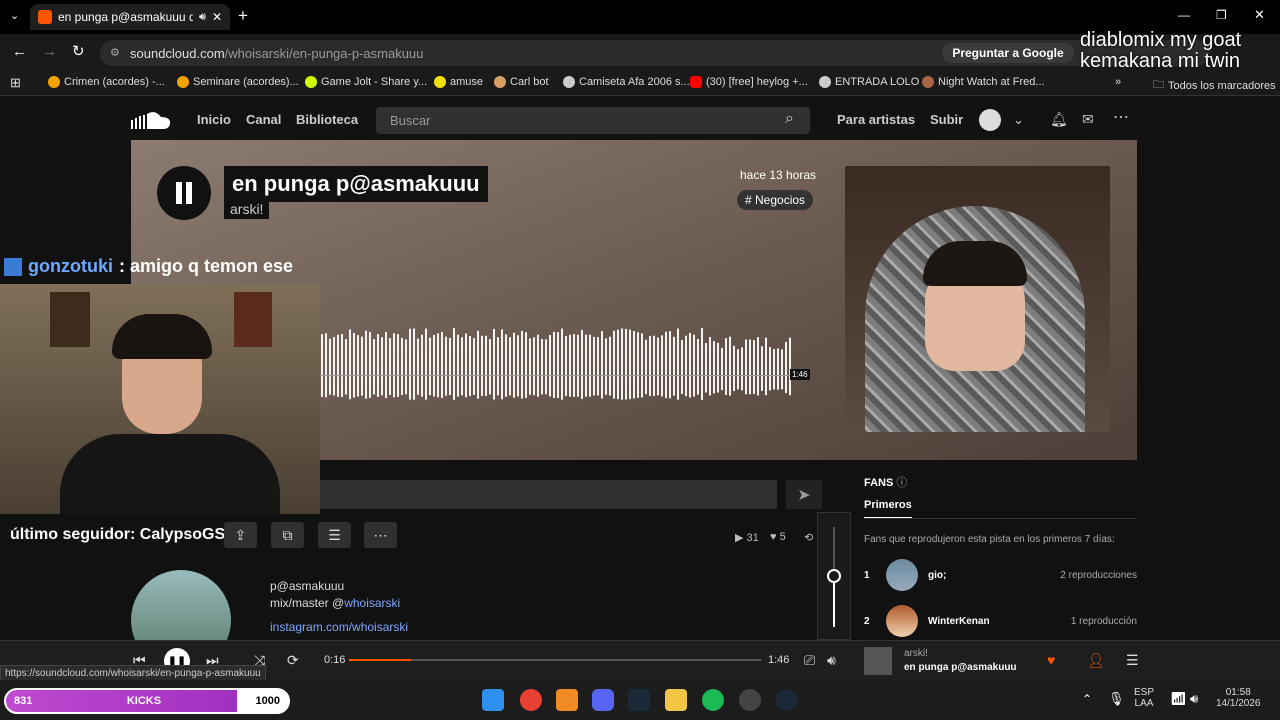 The width and height of the screenshot is (1280, 720). What do you see at coordinates (334, 535) in the screenshot?
I see `add-to-playlist-button: ☰` at bounding box center [334, 535].